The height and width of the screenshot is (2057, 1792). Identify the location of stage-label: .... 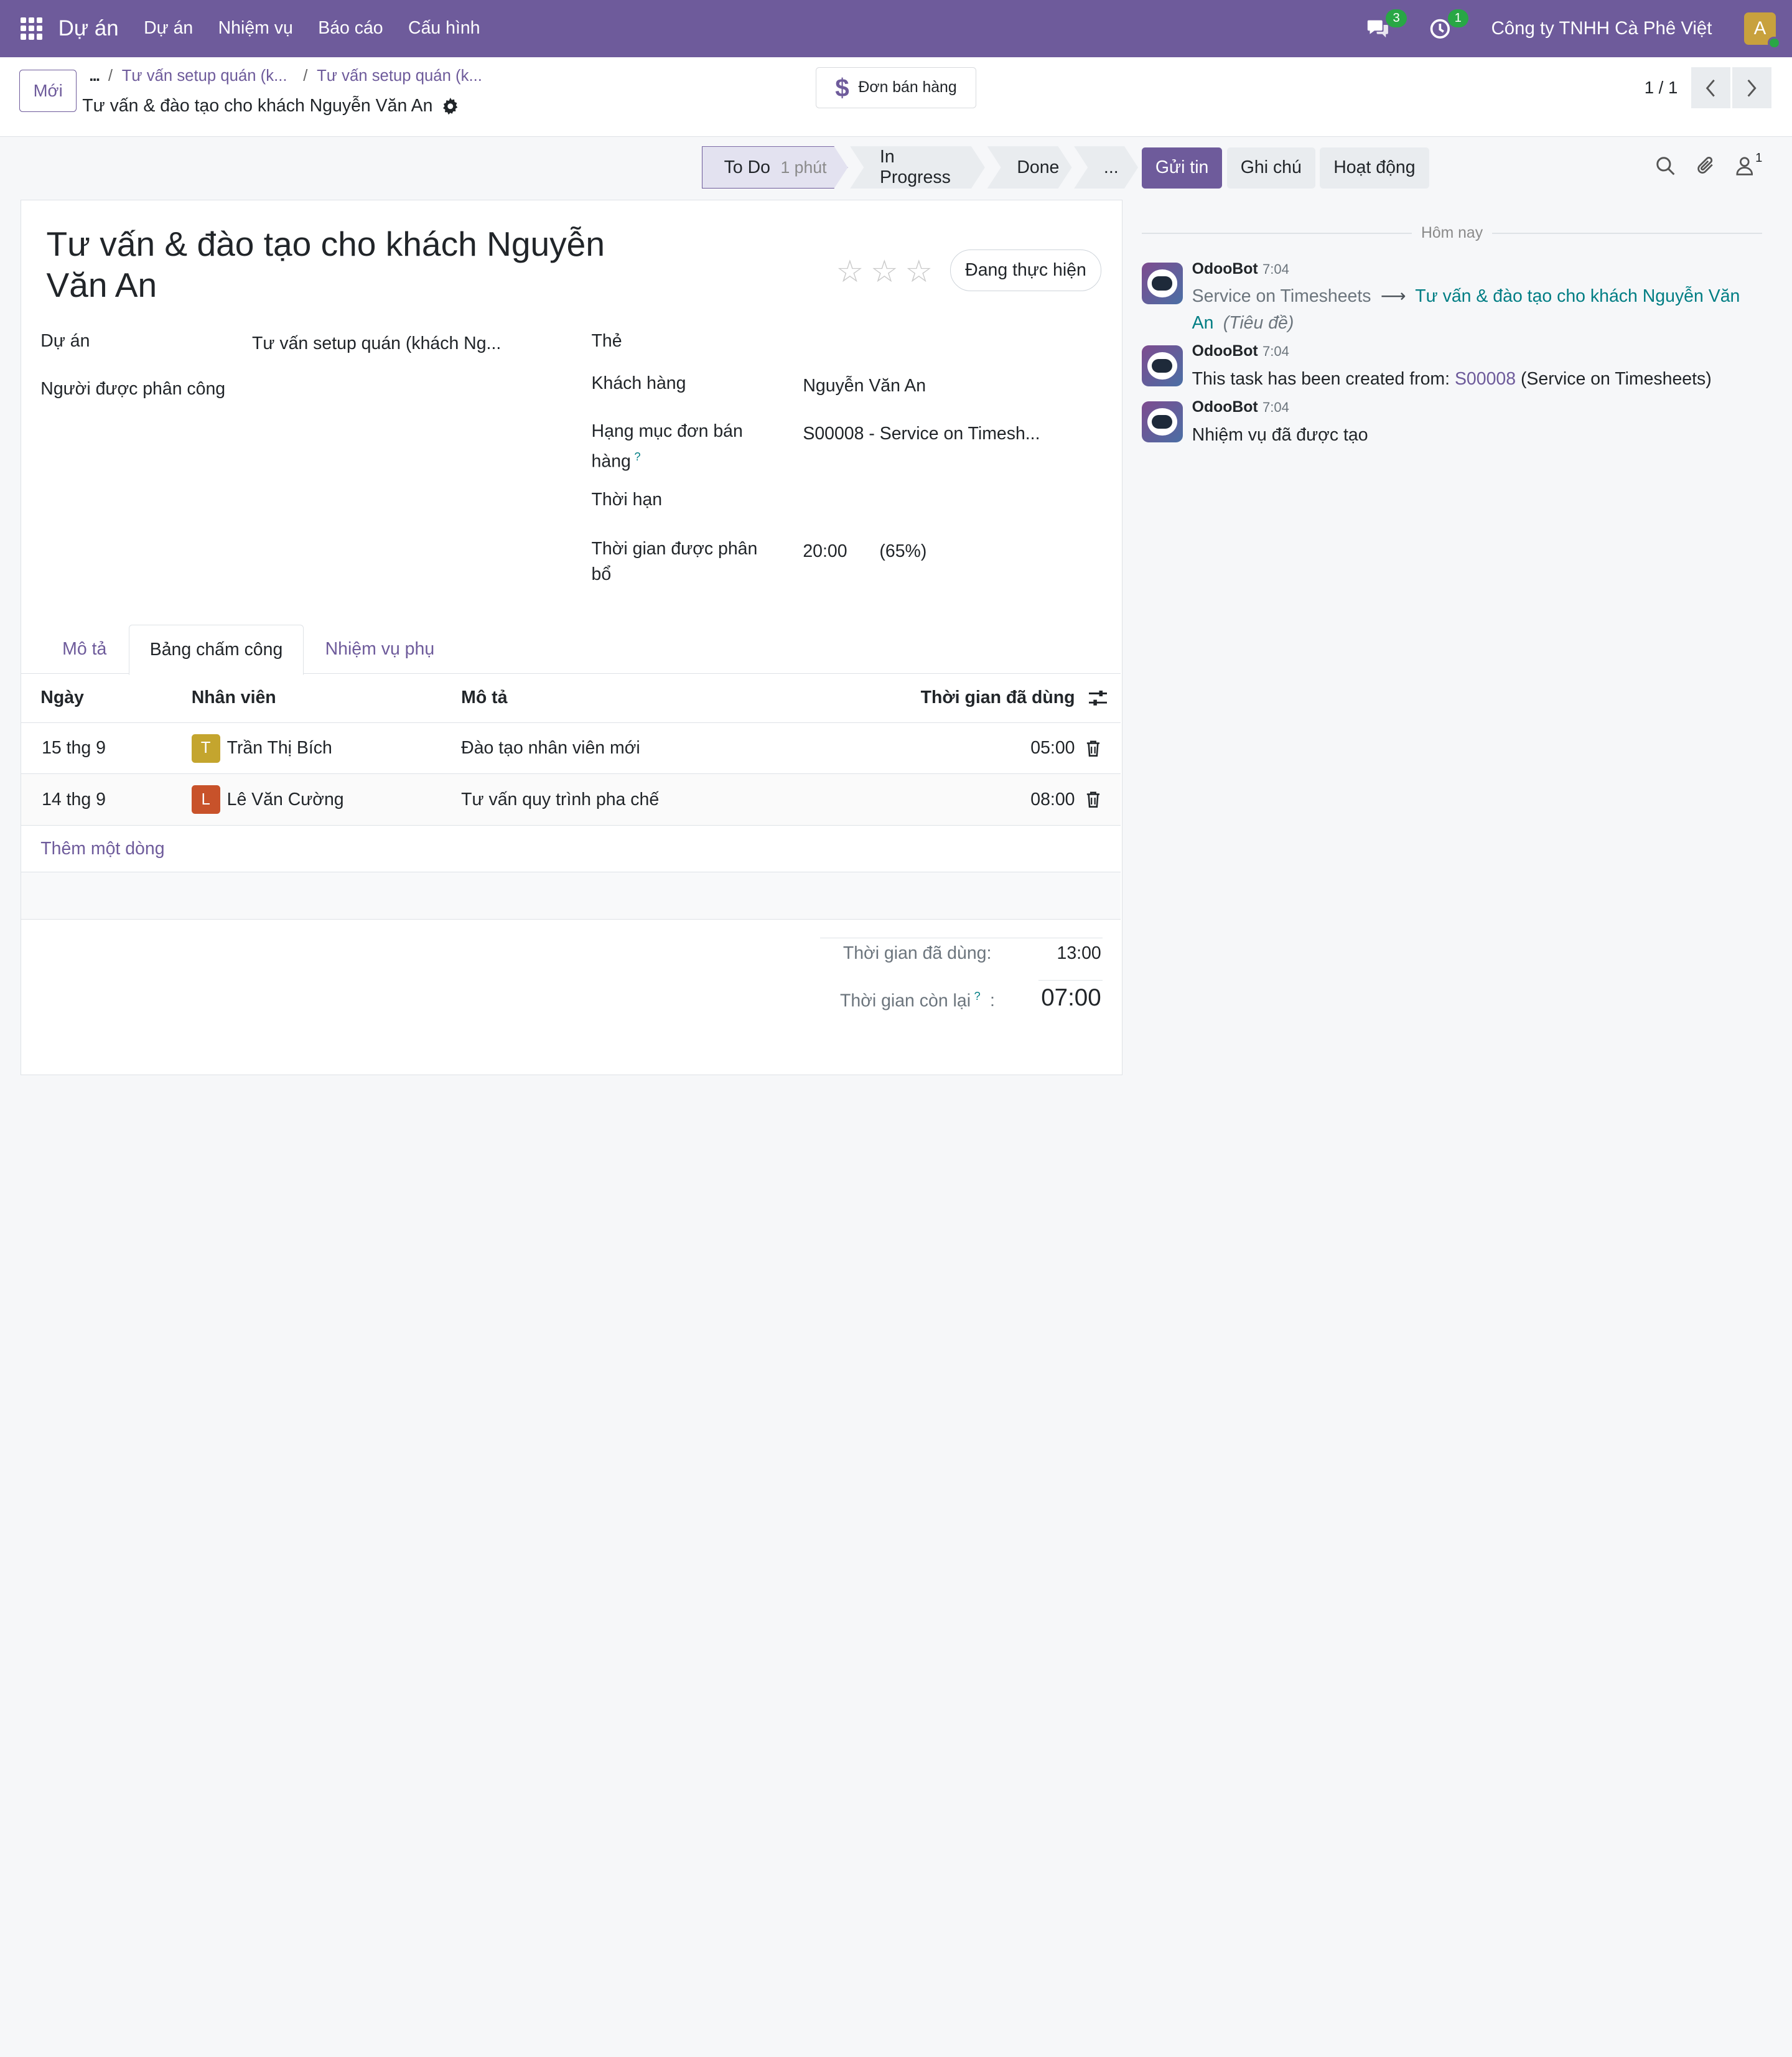
(1111, 167).